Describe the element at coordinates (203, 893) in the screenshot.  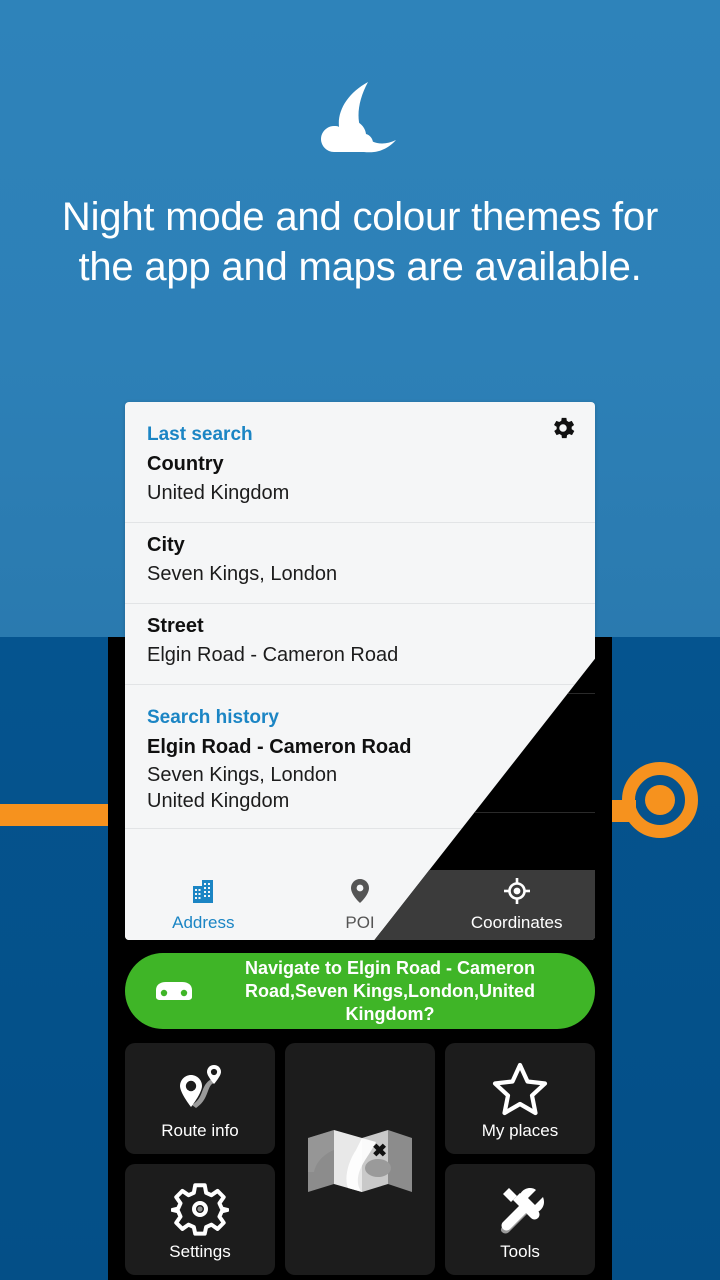
I see `building-icon` at that location.